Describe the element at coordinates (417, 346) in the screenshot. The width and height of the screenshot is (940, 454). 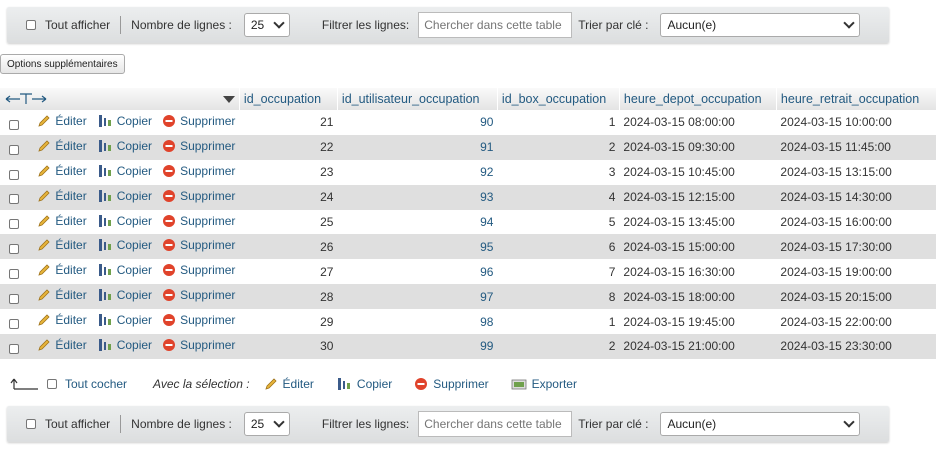
I see `cell-id-utilisateur: 99` at that location.